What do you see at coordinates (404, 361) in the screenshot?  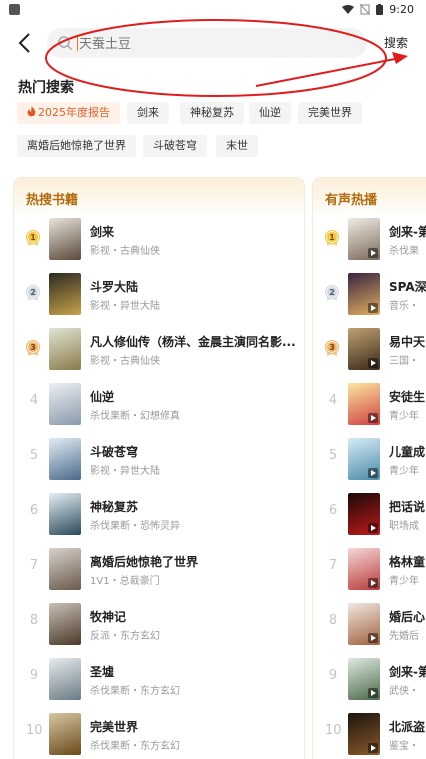 I see `audio-subtitle: 三国・` at bounding box center [404, 361].